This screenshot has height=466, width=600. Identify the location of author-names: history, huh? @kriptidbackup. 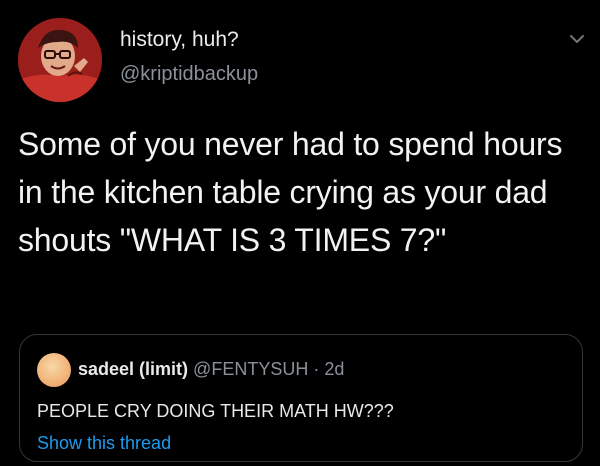
(189, 57).